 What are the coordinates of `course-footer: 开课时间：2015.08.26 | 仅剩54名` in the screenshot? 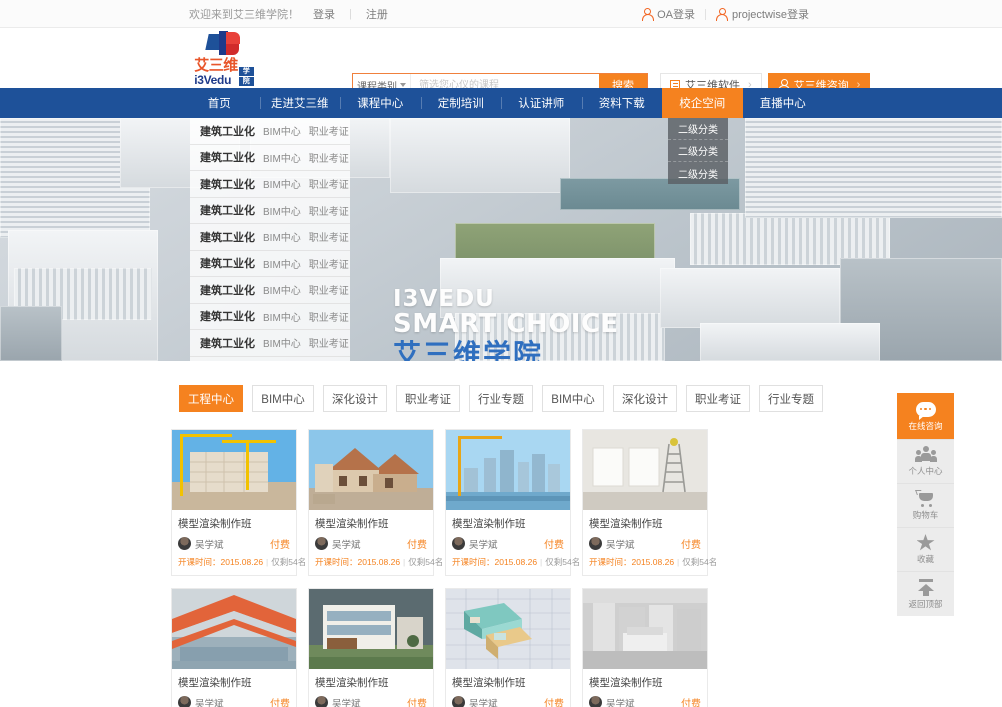 It's located at (242, 562).